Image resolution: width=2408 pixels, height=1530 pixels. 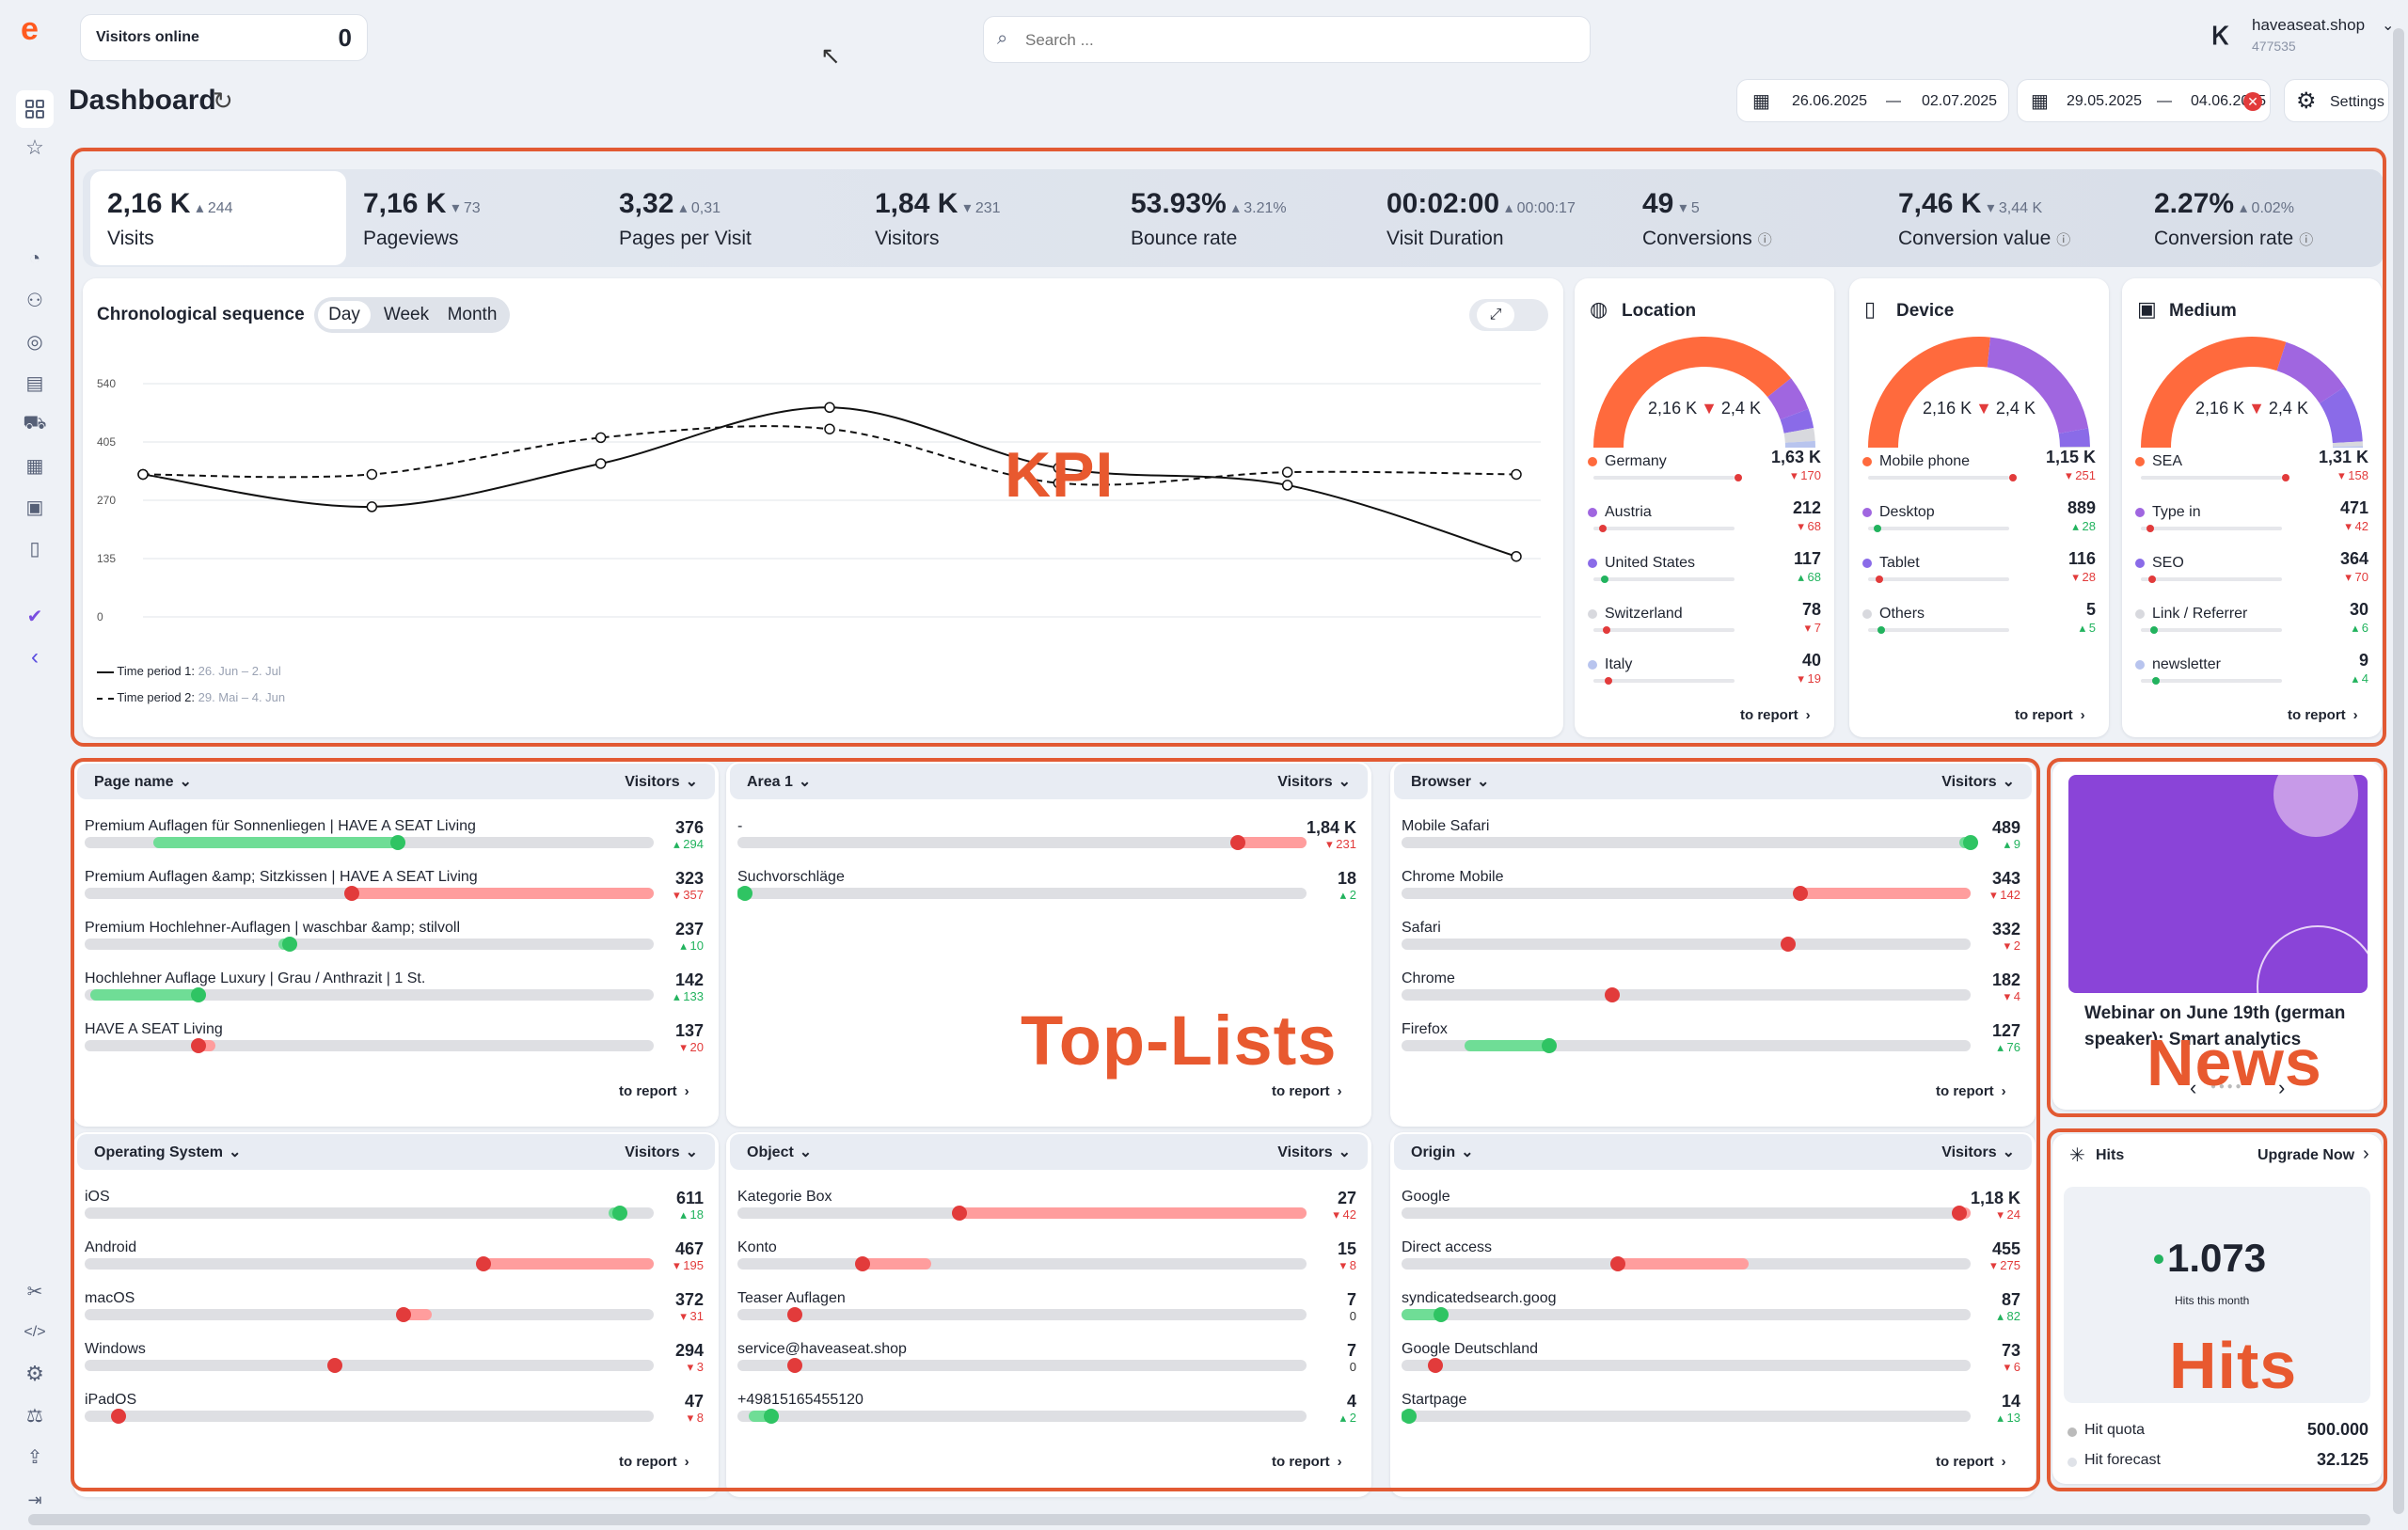 I want to click on toplist-row: Startpage 14 ▴ 13, so click(x=1711, y=1415).